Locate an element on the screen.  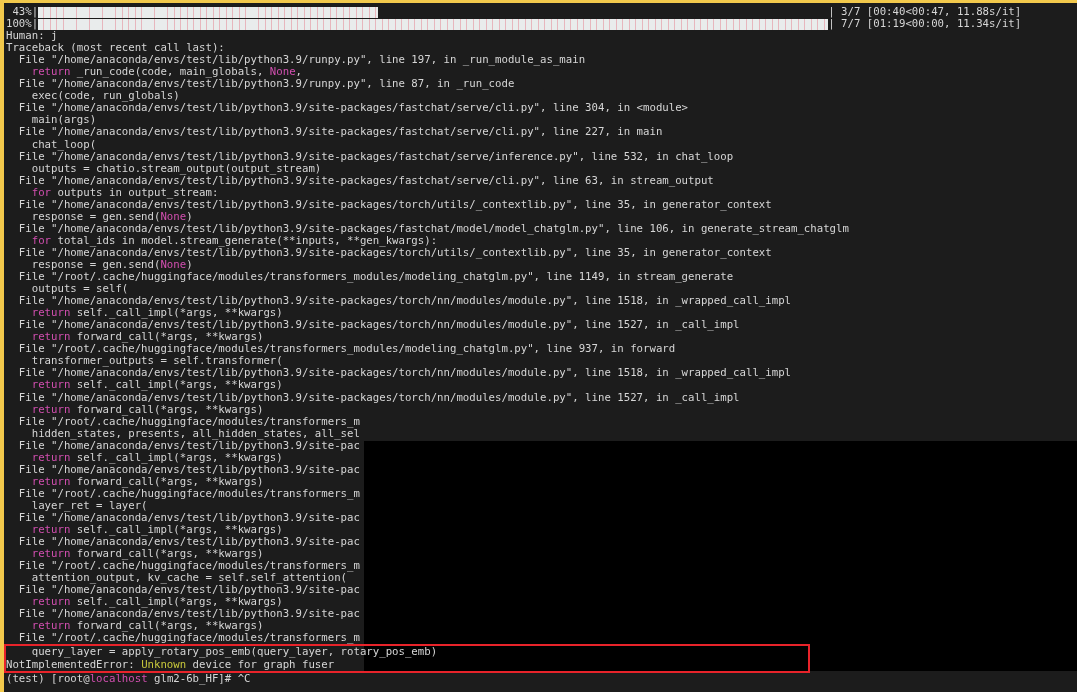
terminal-line: File "/home/anaconda/envs/test/lib/python3.9/runpy.py", line 87, in _run_code is located at coordinates (266, 84).